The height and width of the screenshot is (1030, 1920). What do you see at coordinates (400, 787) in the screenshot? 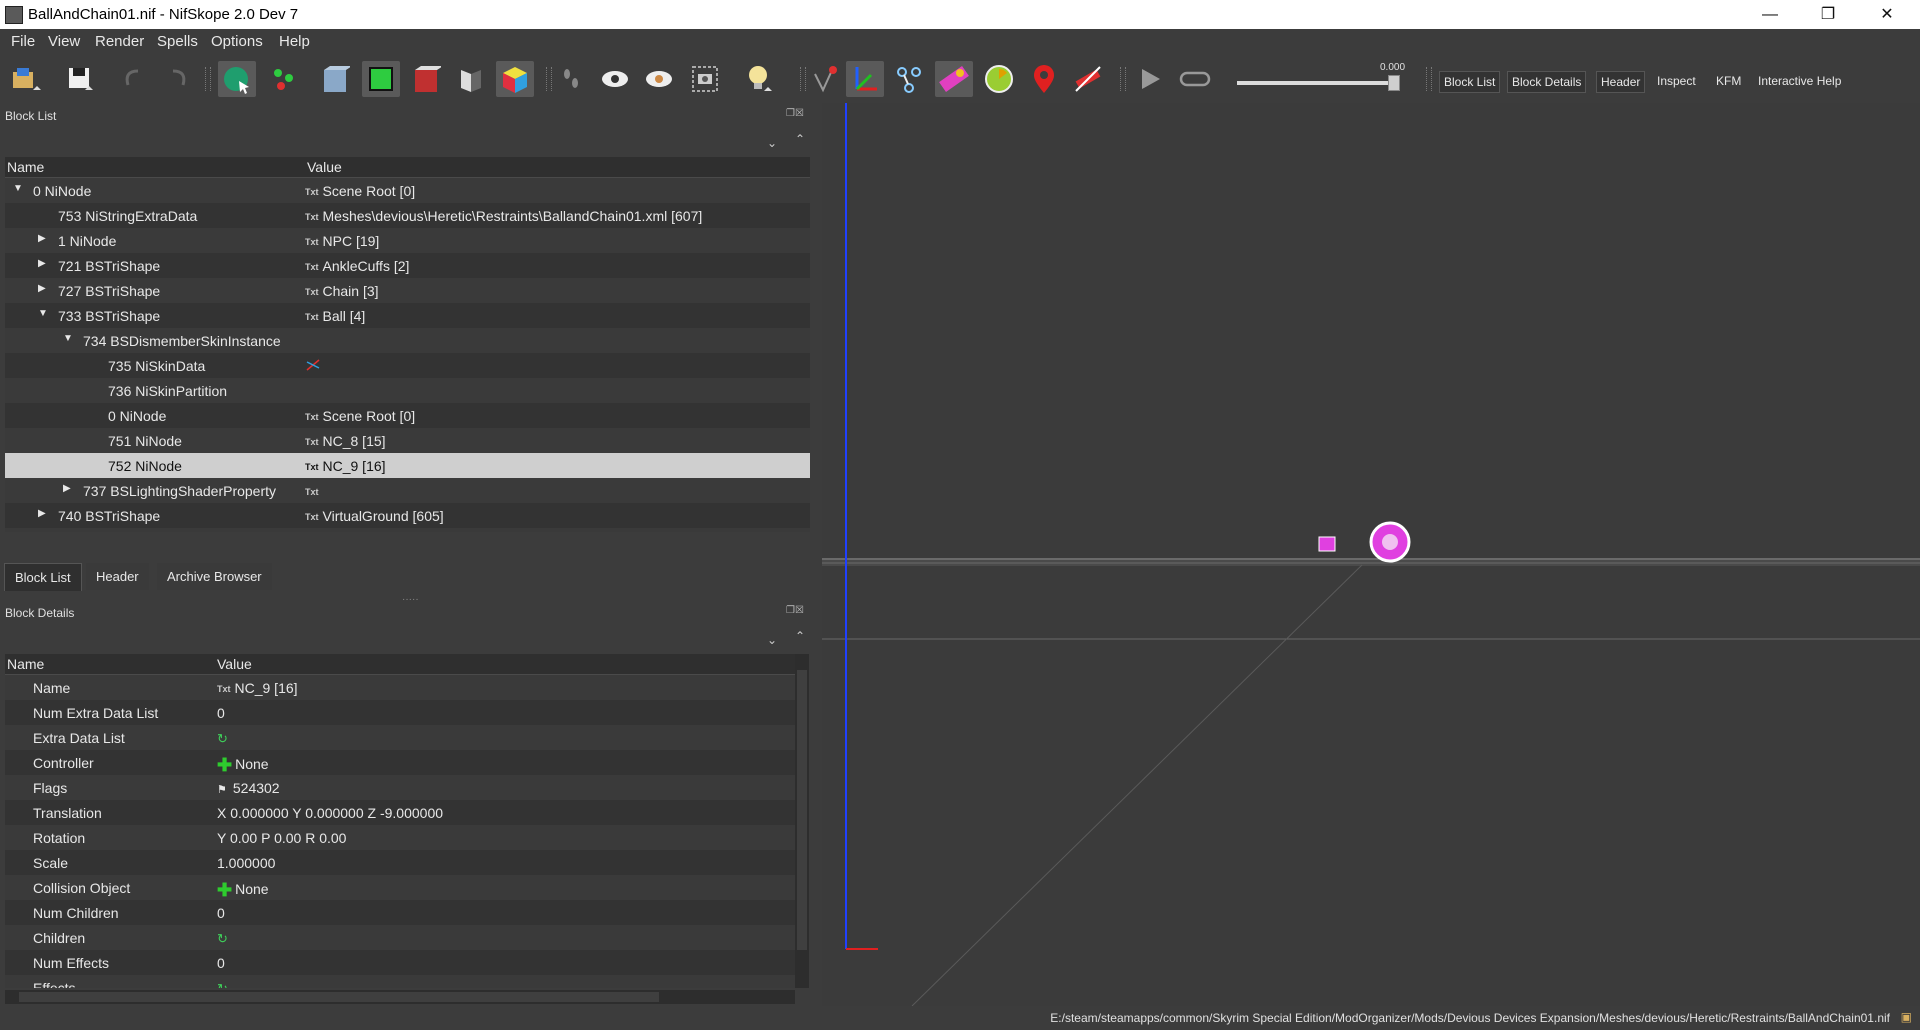
I see `table-row: Flags ⚑ 524302` at bounding box center [400, 787].